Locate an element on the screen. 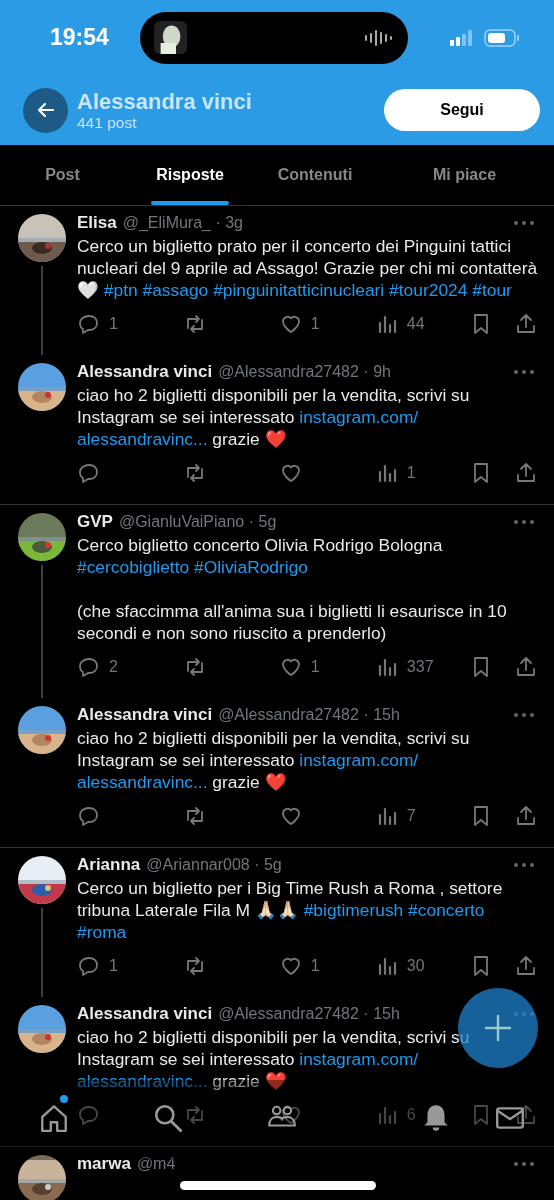 The image size is (554, 1200). follow-button: Segui is located at coordinates (462, 110).